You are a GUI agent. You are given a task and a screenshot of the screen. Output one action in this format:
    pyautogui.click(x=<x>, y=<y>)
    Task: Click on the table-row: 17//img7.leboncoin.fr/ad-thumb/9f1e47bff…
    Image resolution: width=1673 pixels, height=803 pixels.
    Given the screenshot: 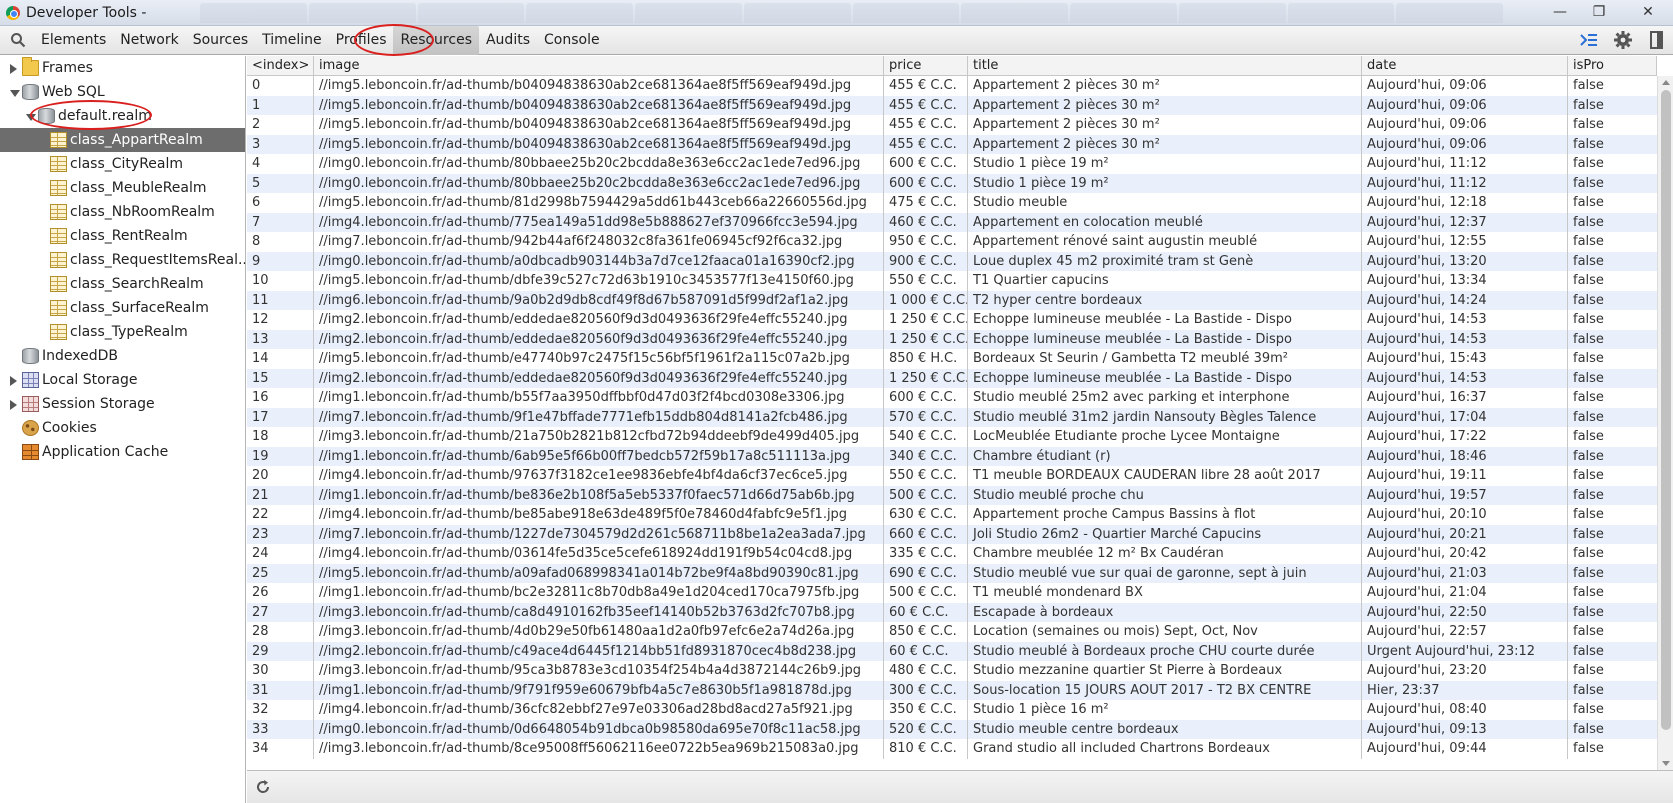 What is the action you would take?
    pyautogui.click(x=952, y=417)
    